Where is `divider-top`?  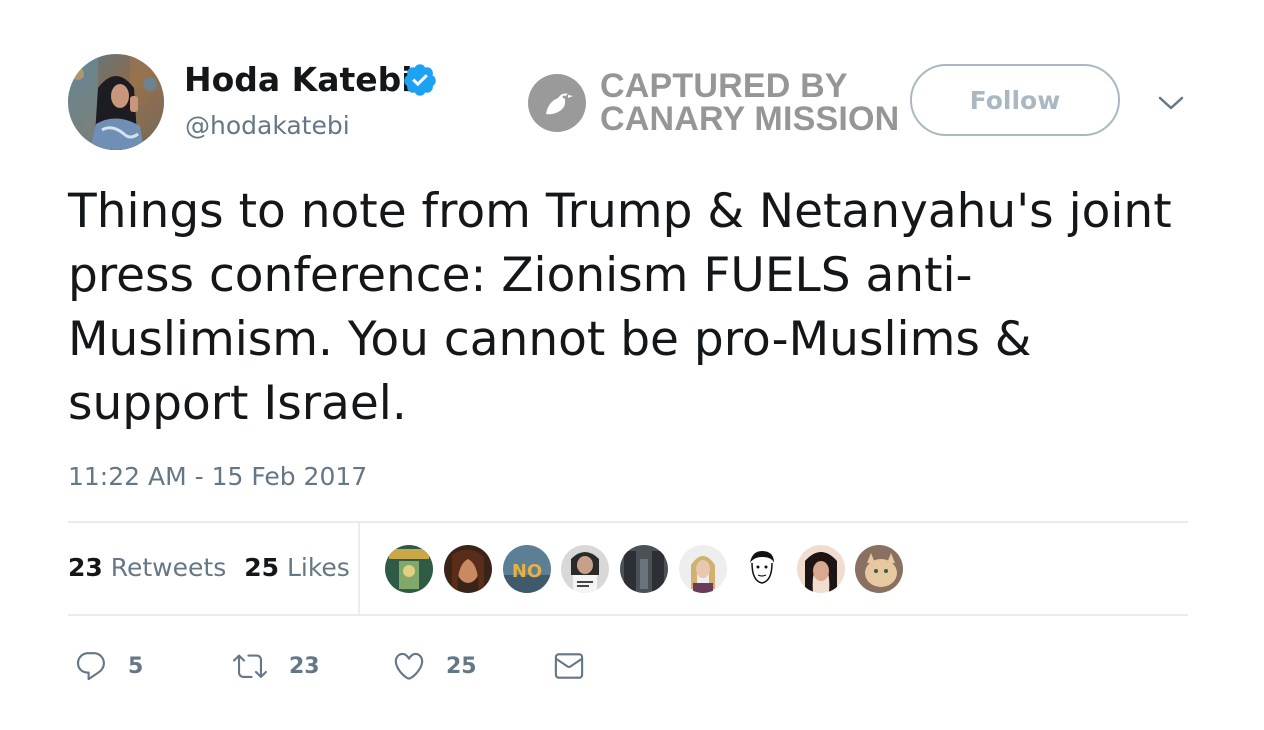 divider-top is located at coordinates (628, 522).